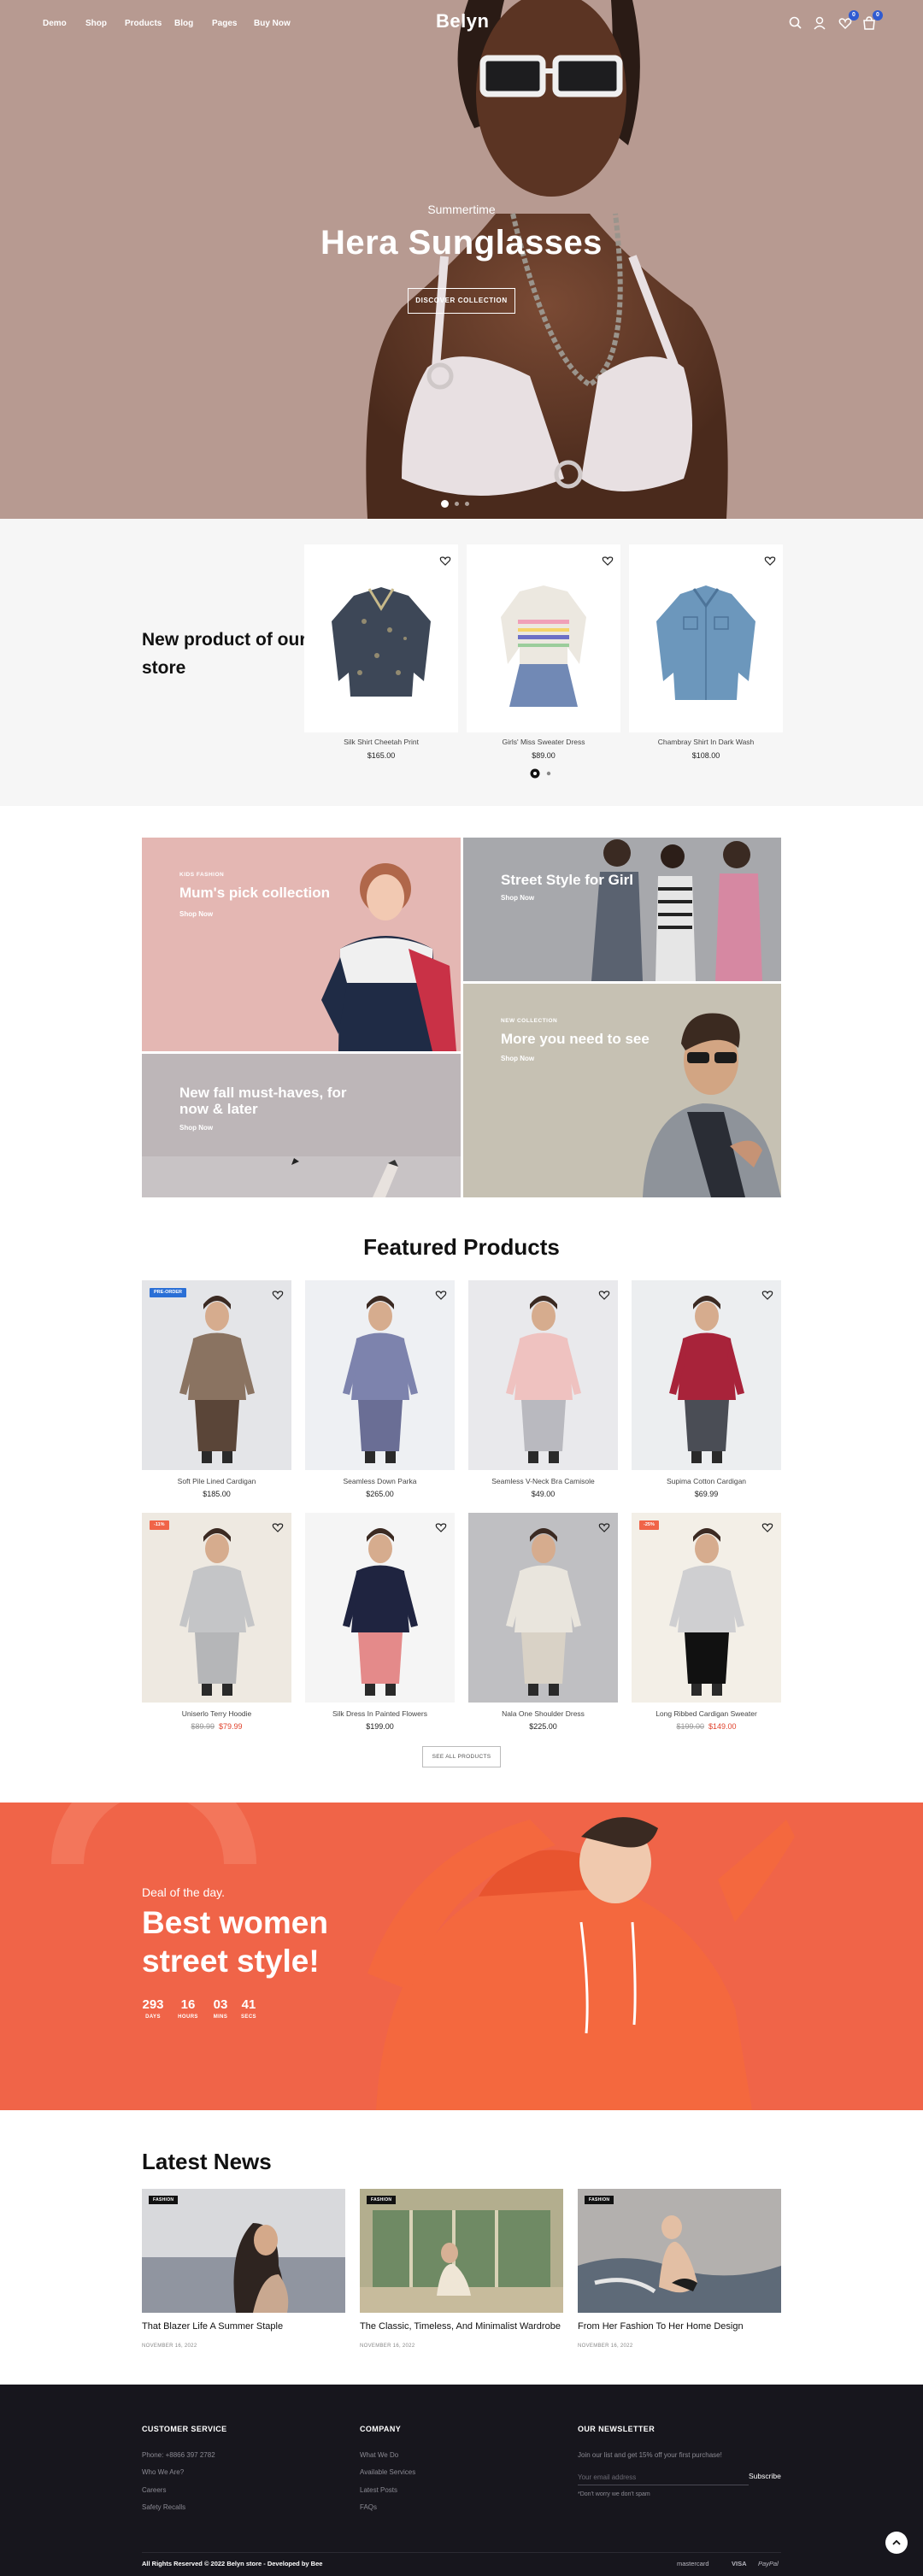 The height and width of the screenshot is (2576, 923). Describe the element at coordinates (163, 2472) in the screenshot. I see `footer-link-who-we-are: Who We Are?` at that location.